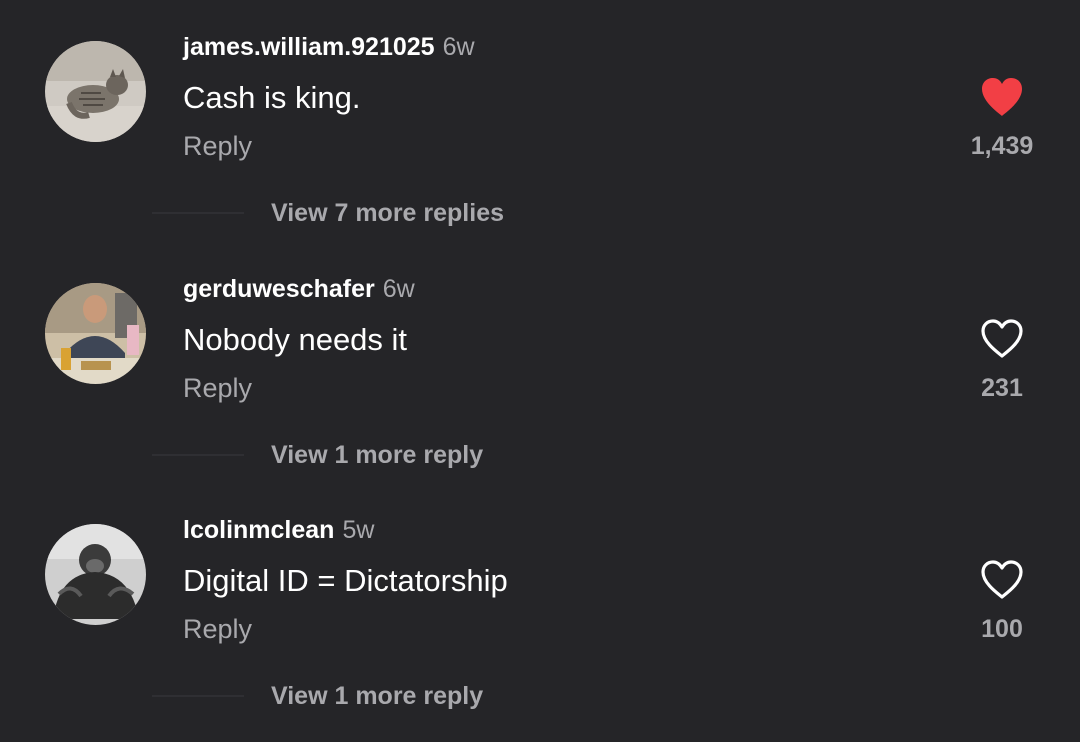 Image resolution: width=1080 pixels, height=742 pixels. I want to click on gorilla-avatar-image, so click(95, 574).